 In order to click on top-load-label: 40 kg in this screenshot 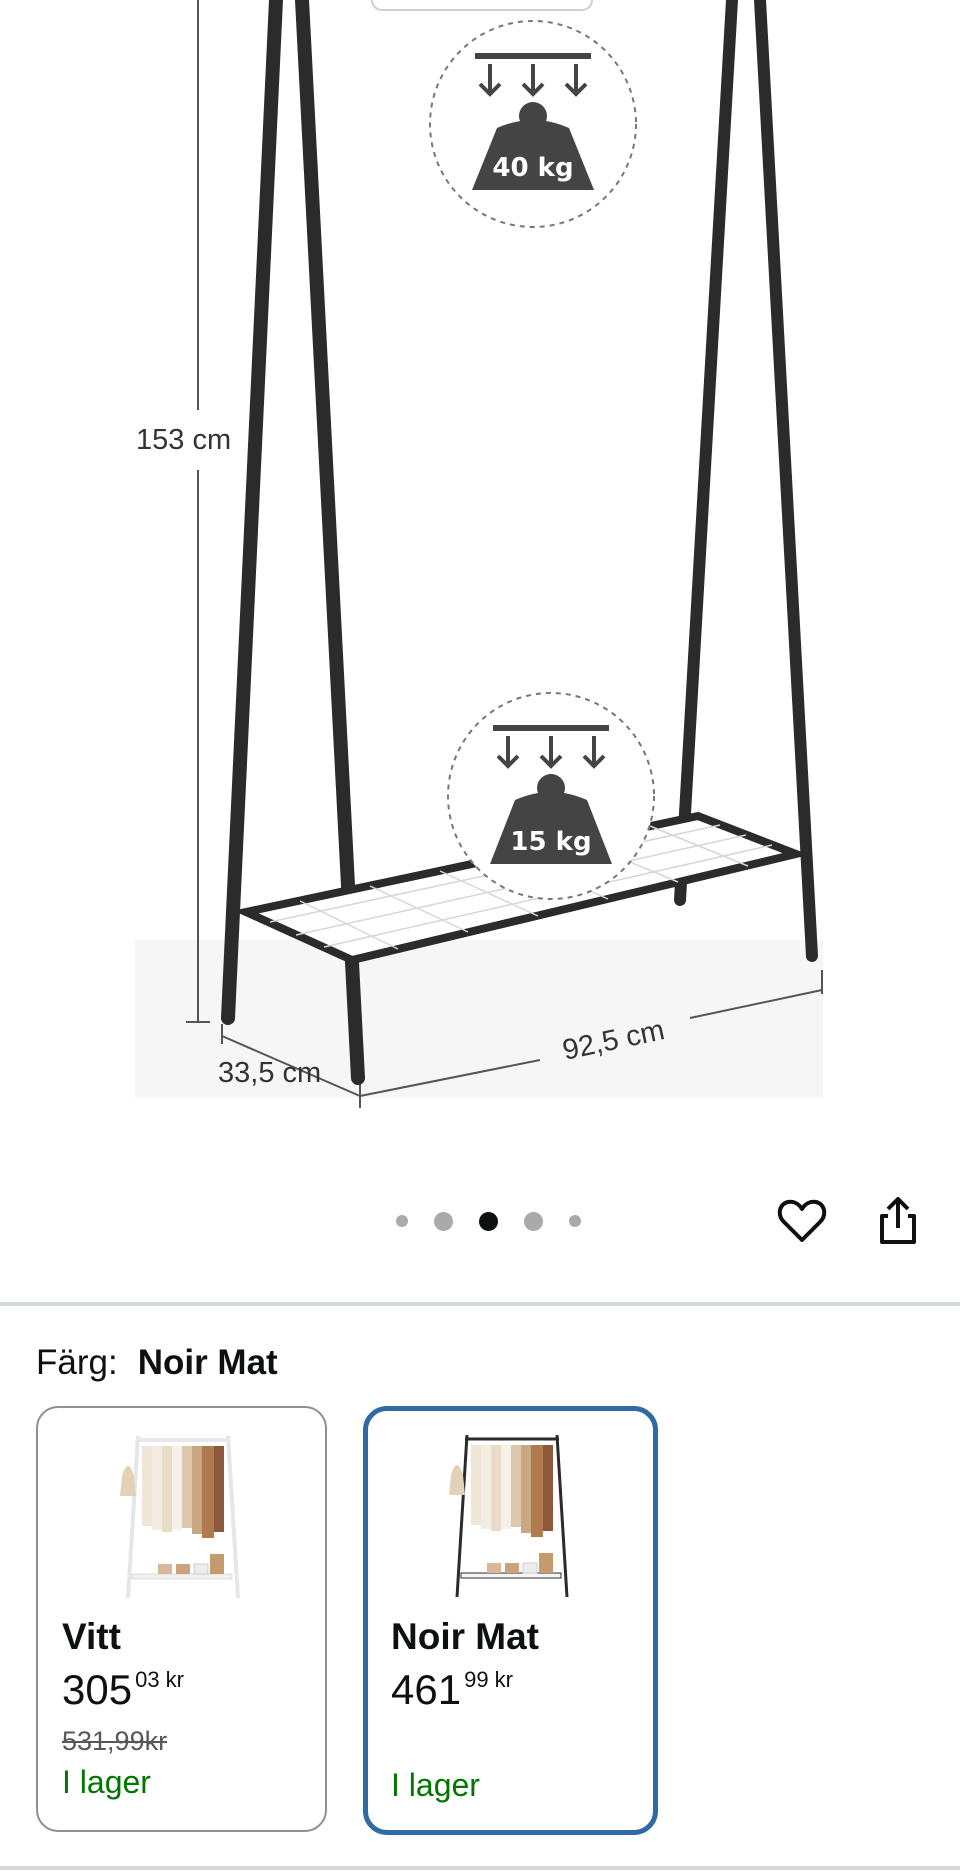, I will do `click(532, 168)`.